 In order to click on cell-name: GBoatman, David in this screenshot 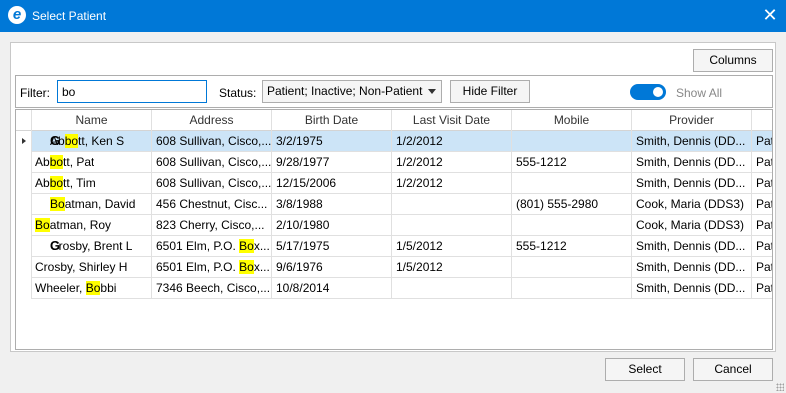, I will do `click(92, 204)`.